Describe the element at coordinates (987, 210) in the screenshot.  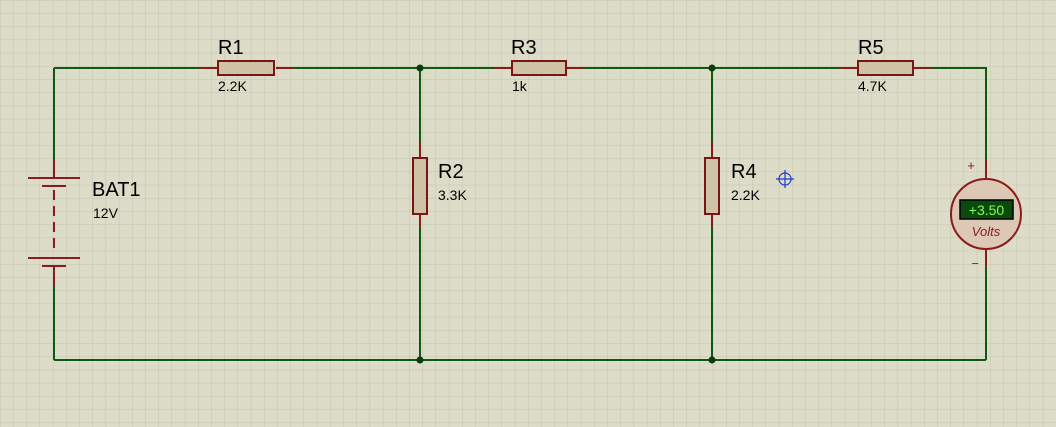
I see `voltmeter-reading: +3.50` at that location.